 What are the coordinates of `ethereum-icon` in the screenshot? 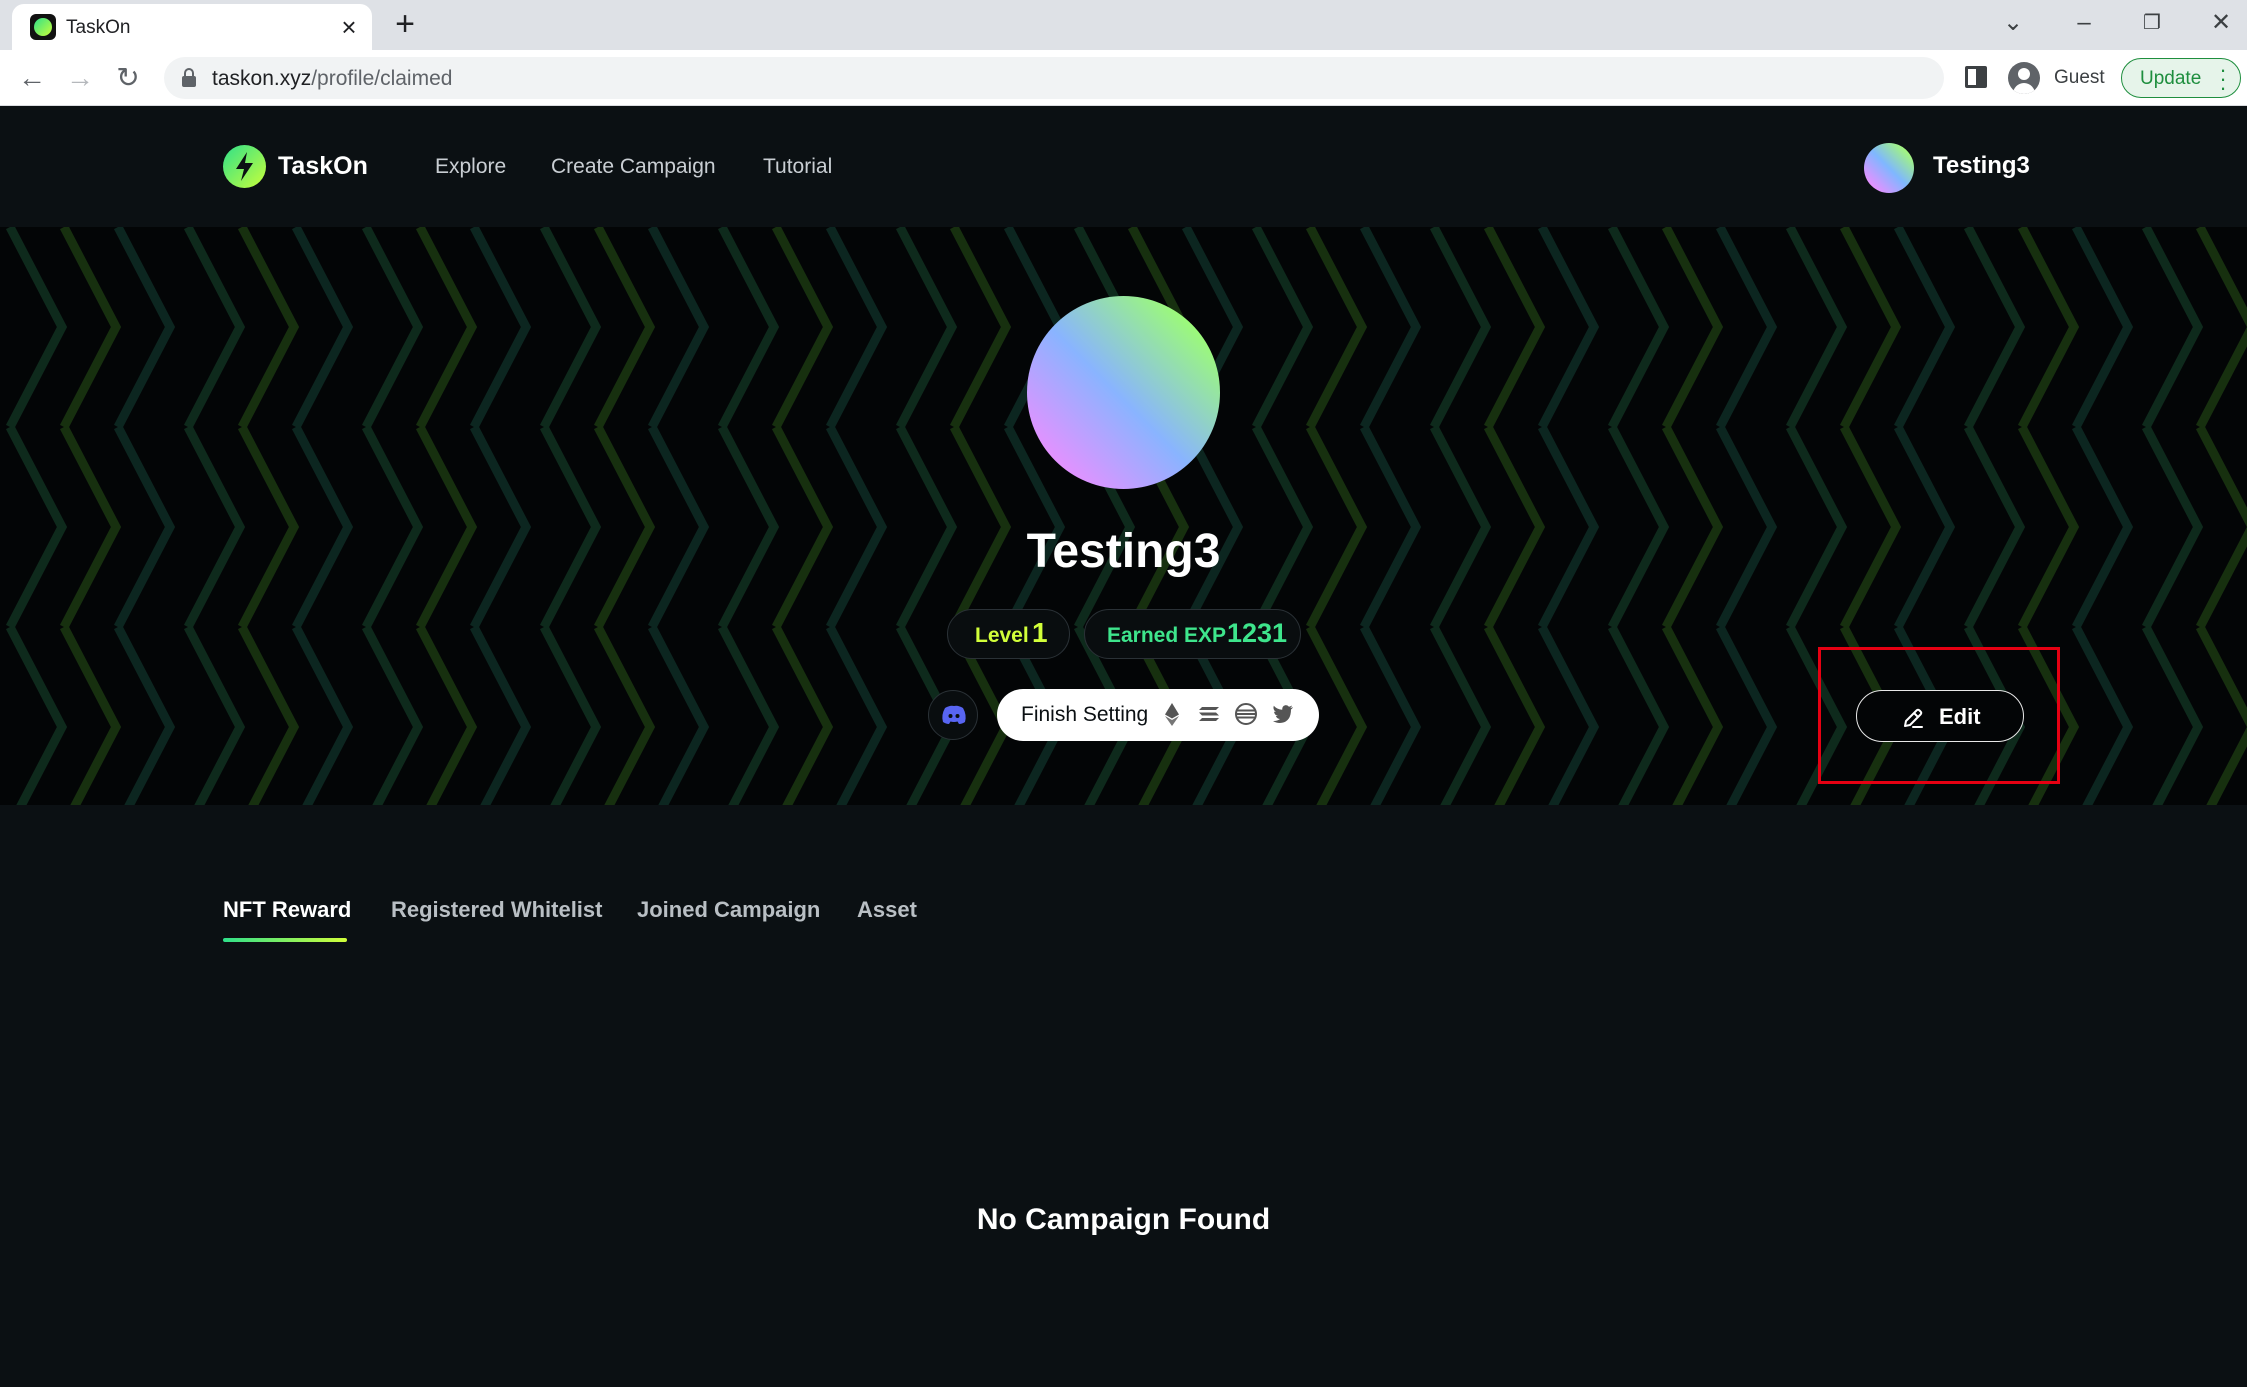 It's located at (1172, 714).